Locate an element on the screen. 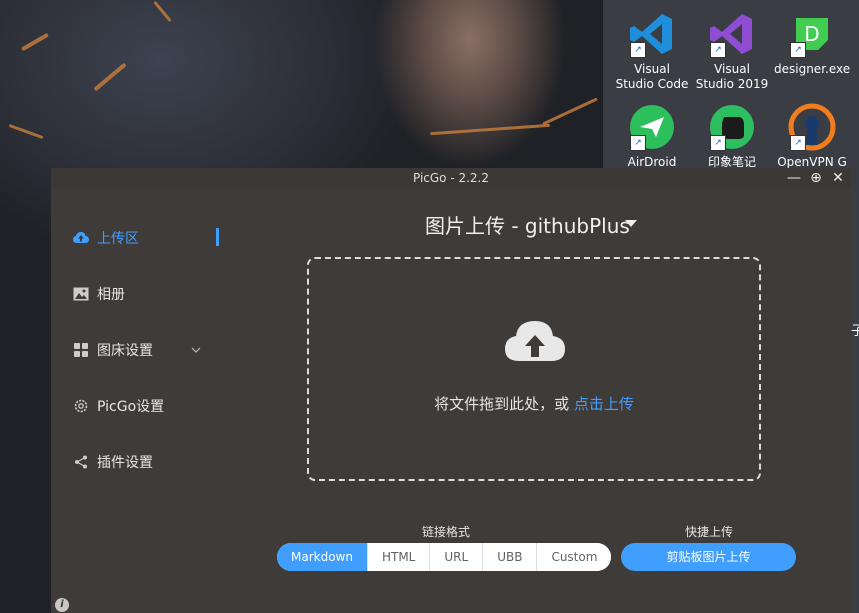 This screenshot has width=859, height=613. sidebar: 上传区 相册 图床设置 PicGo设置 插件设置 is located at coordinates (138, 400).